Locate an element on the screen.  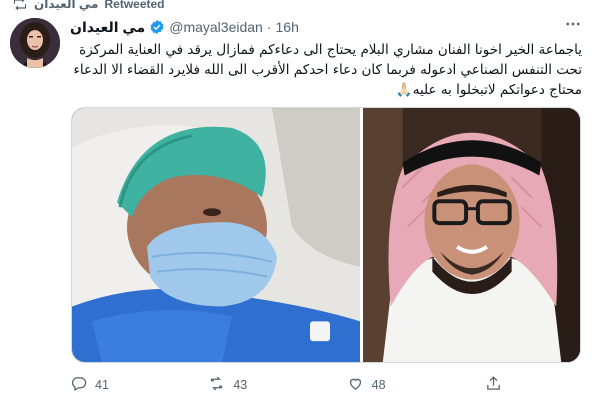
verified-badge-icon is located at coordinates (157, 27).